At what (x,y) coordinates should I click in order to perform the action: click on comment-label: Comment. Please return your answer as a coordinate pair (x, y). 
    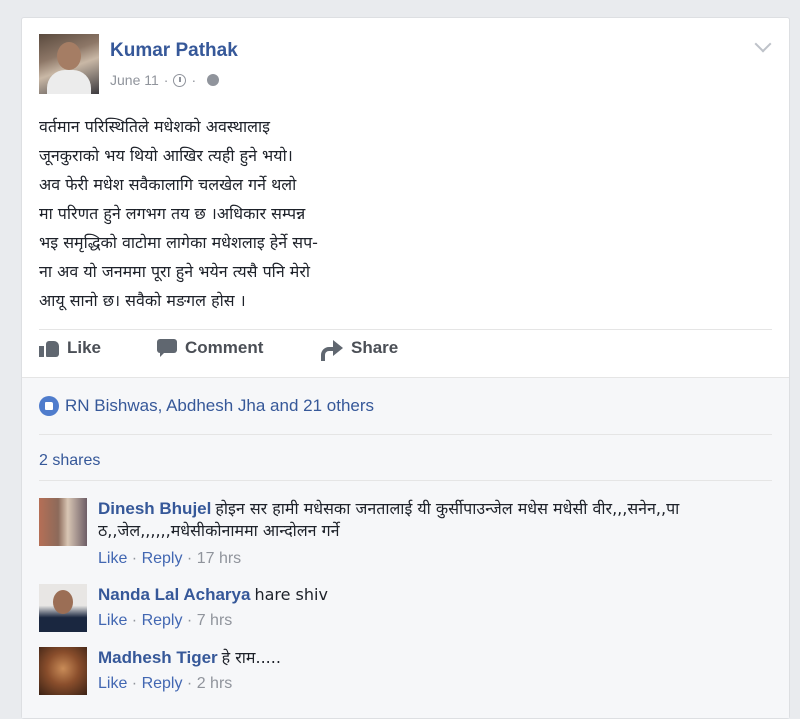
    Looking at the image, I should click on (224, 347).